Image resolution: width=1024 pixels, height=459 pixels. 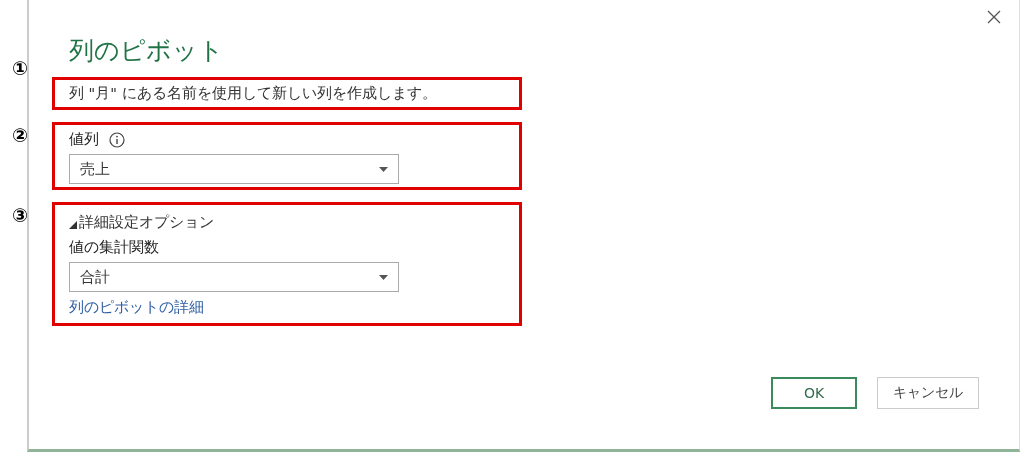 What do you see at coordinates (117, 139) in the screenshot?
I see `info-icon` at bounding box center [117, 139].